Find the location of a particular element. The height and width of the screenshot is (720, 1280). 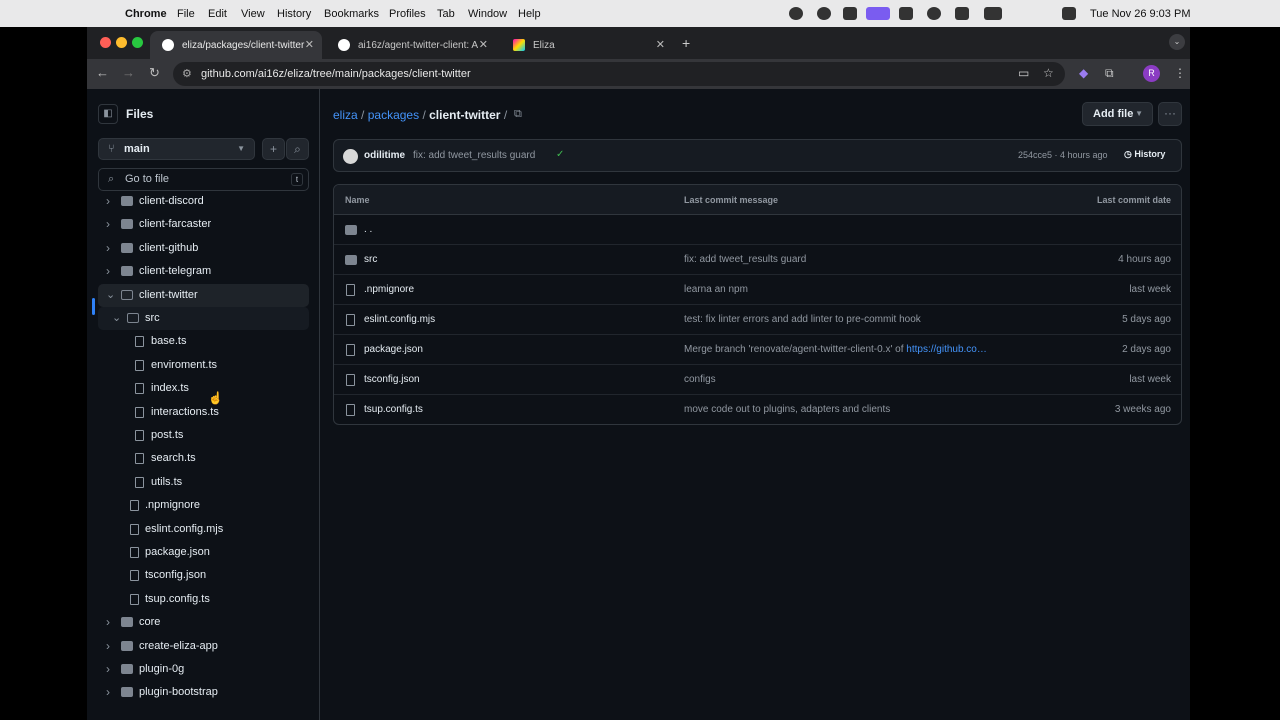

site-info-icon: ⚙ is located at coordinates (187, 74).